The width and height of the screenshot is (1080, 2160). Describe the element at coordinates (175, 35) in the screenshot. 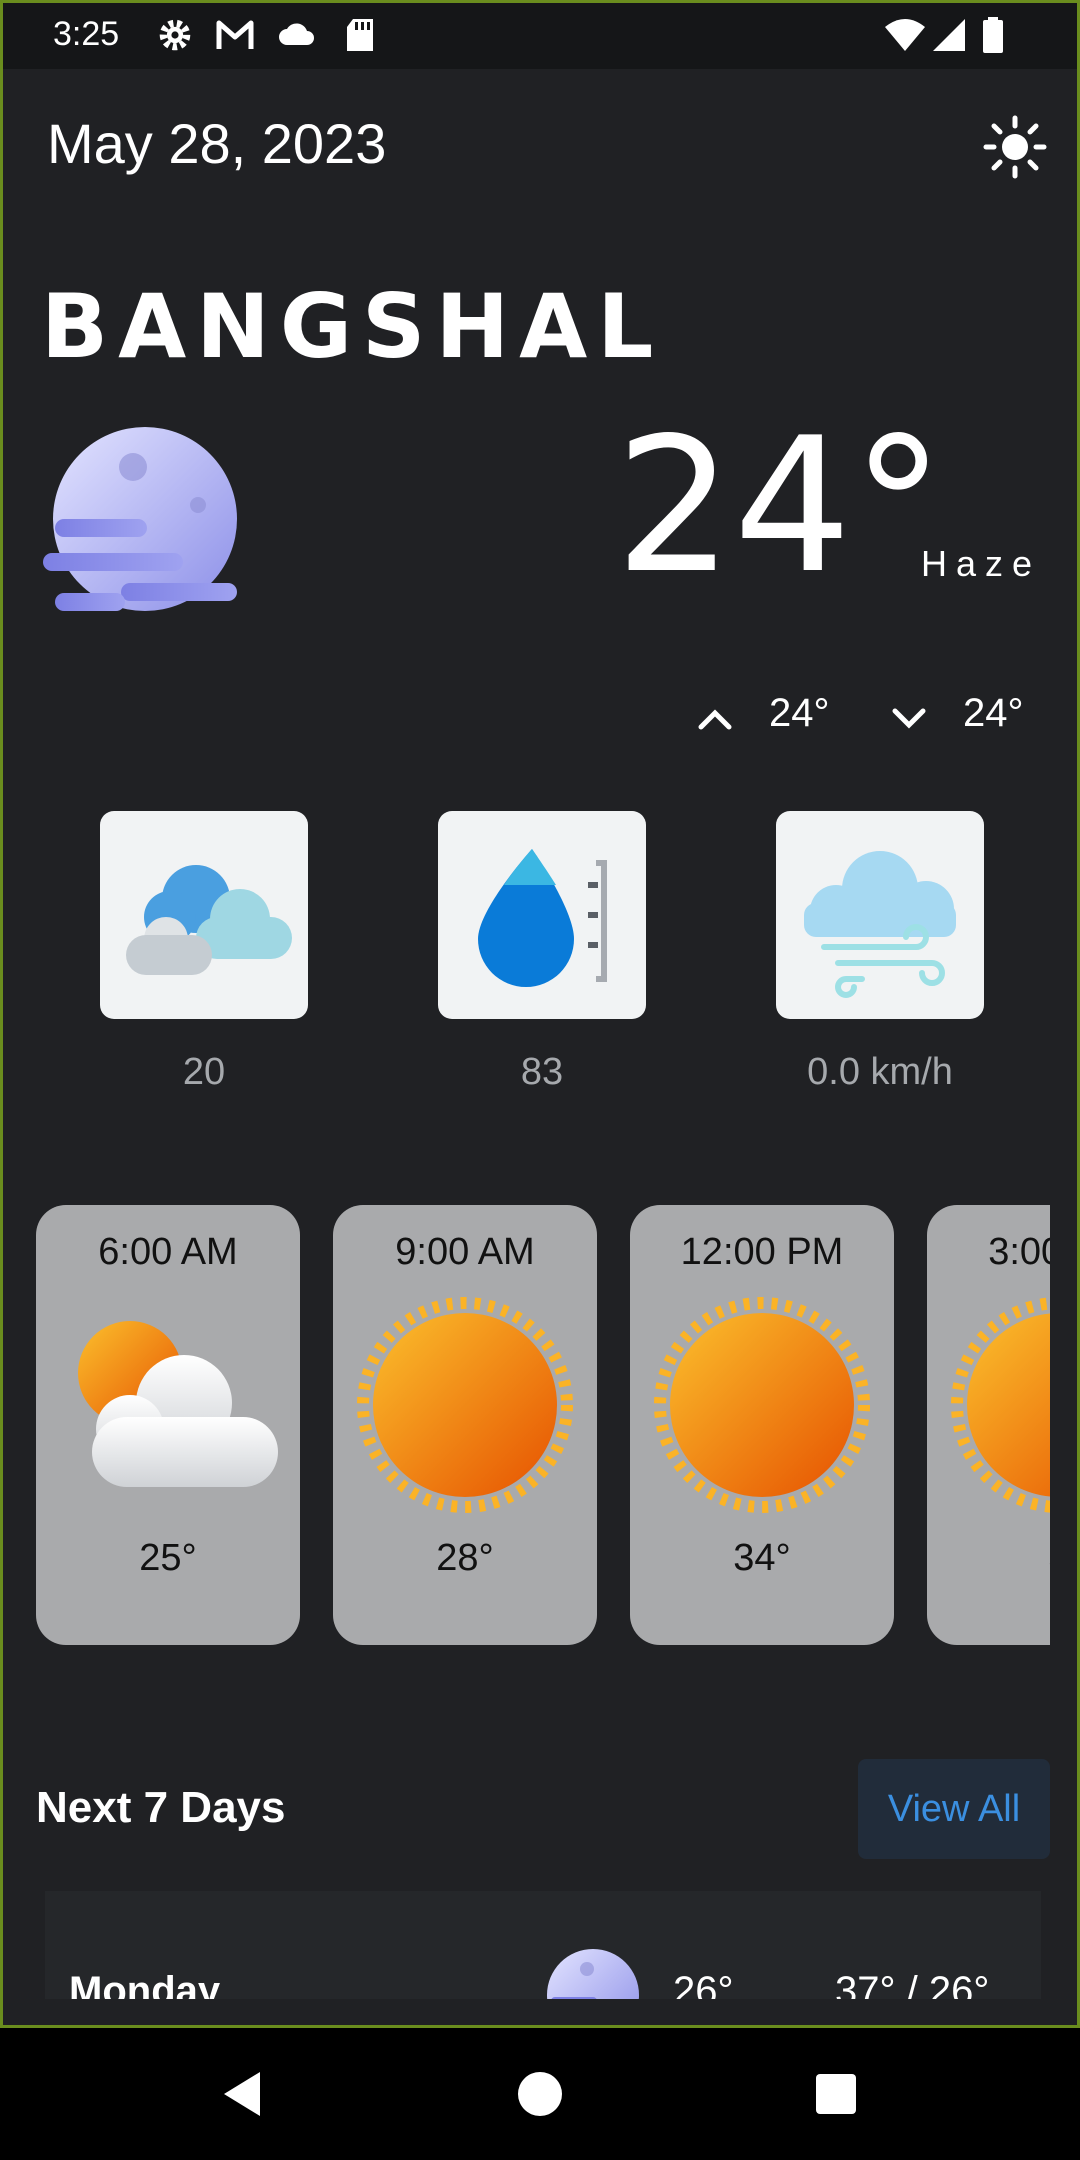

I see `gear-icon` at that location.